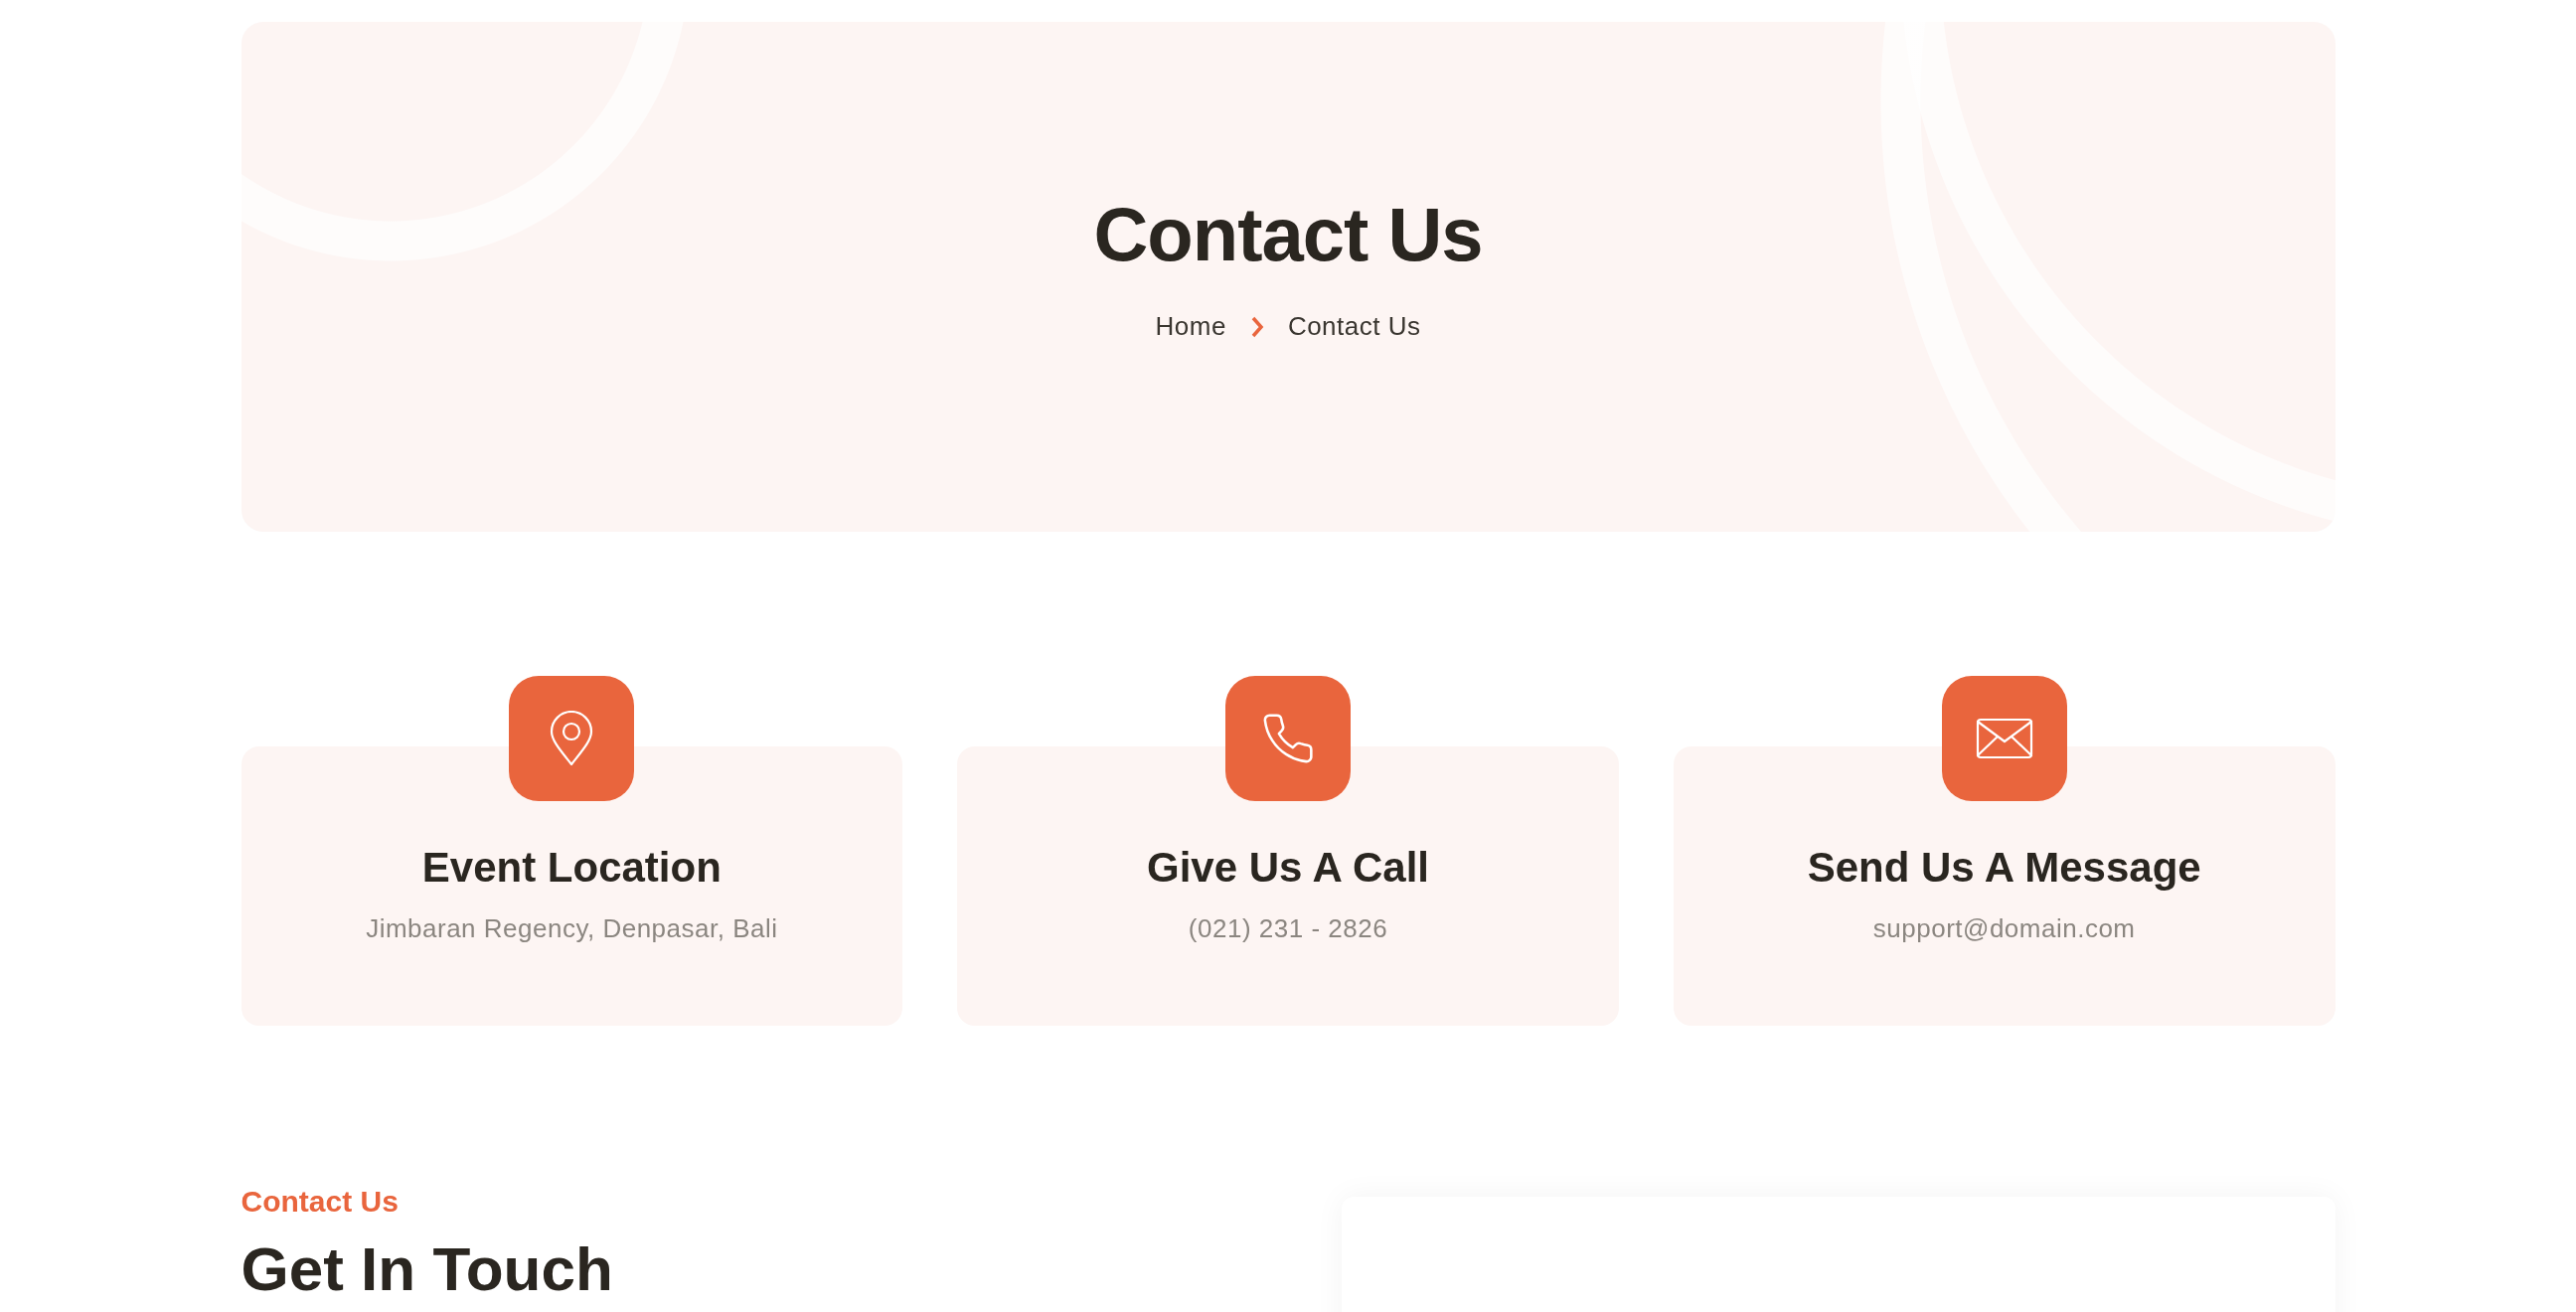 The height and width of the screenshot is (1312, 2576). What do you see at coordinates (572, 928) in the screenshot?
I see `card-text: Jimbaran Regency, Denpasar, Bali` at bounding box center [572, 928].